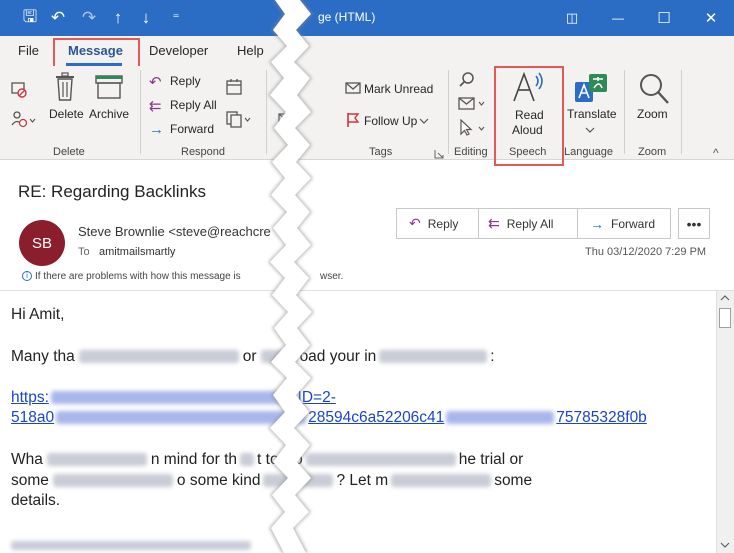 The image size is (734, 553). What do you see at coordinates (84, 252) in the screenshot?
I see `to-label: To` at bounding box center [84, 252].